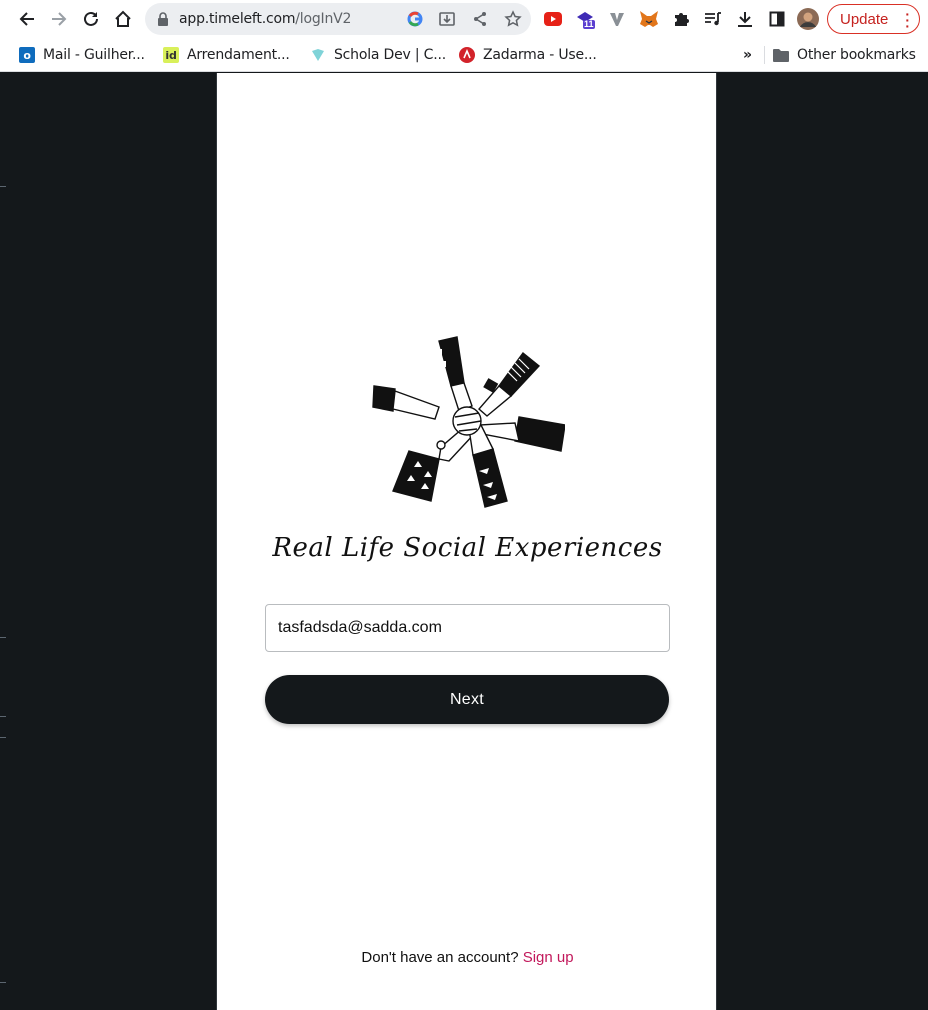 The height and width of the screenshot is (1010, 928). What do you see at coordinates (467, 699) in the screenshot?
I see `next-button: Next` at bounding box center [467, 699].